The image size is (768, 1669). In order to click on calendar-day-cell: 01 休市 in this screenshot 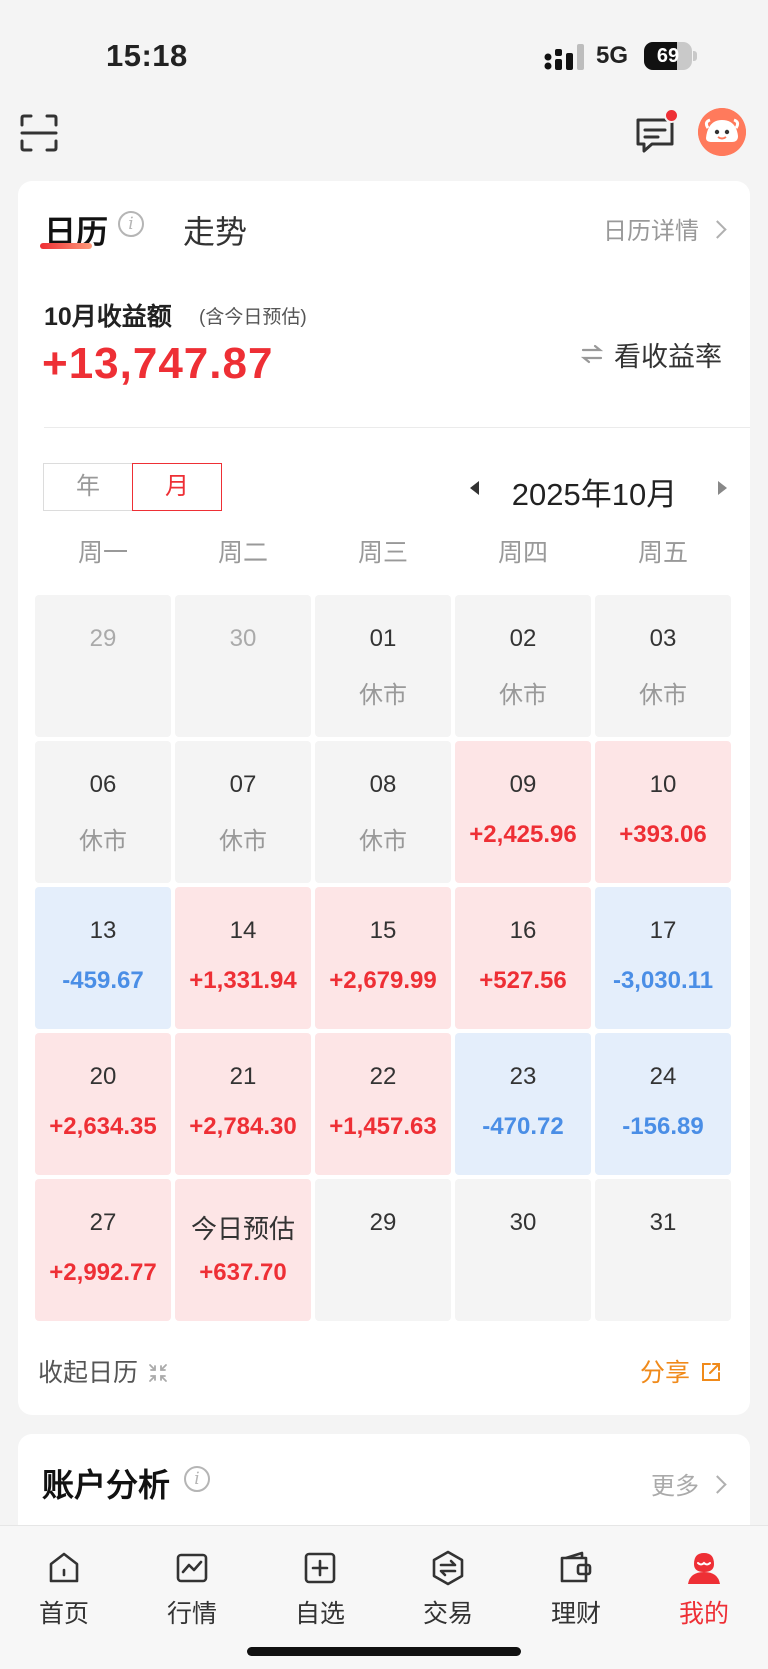, I will do `click(383, 666)`.